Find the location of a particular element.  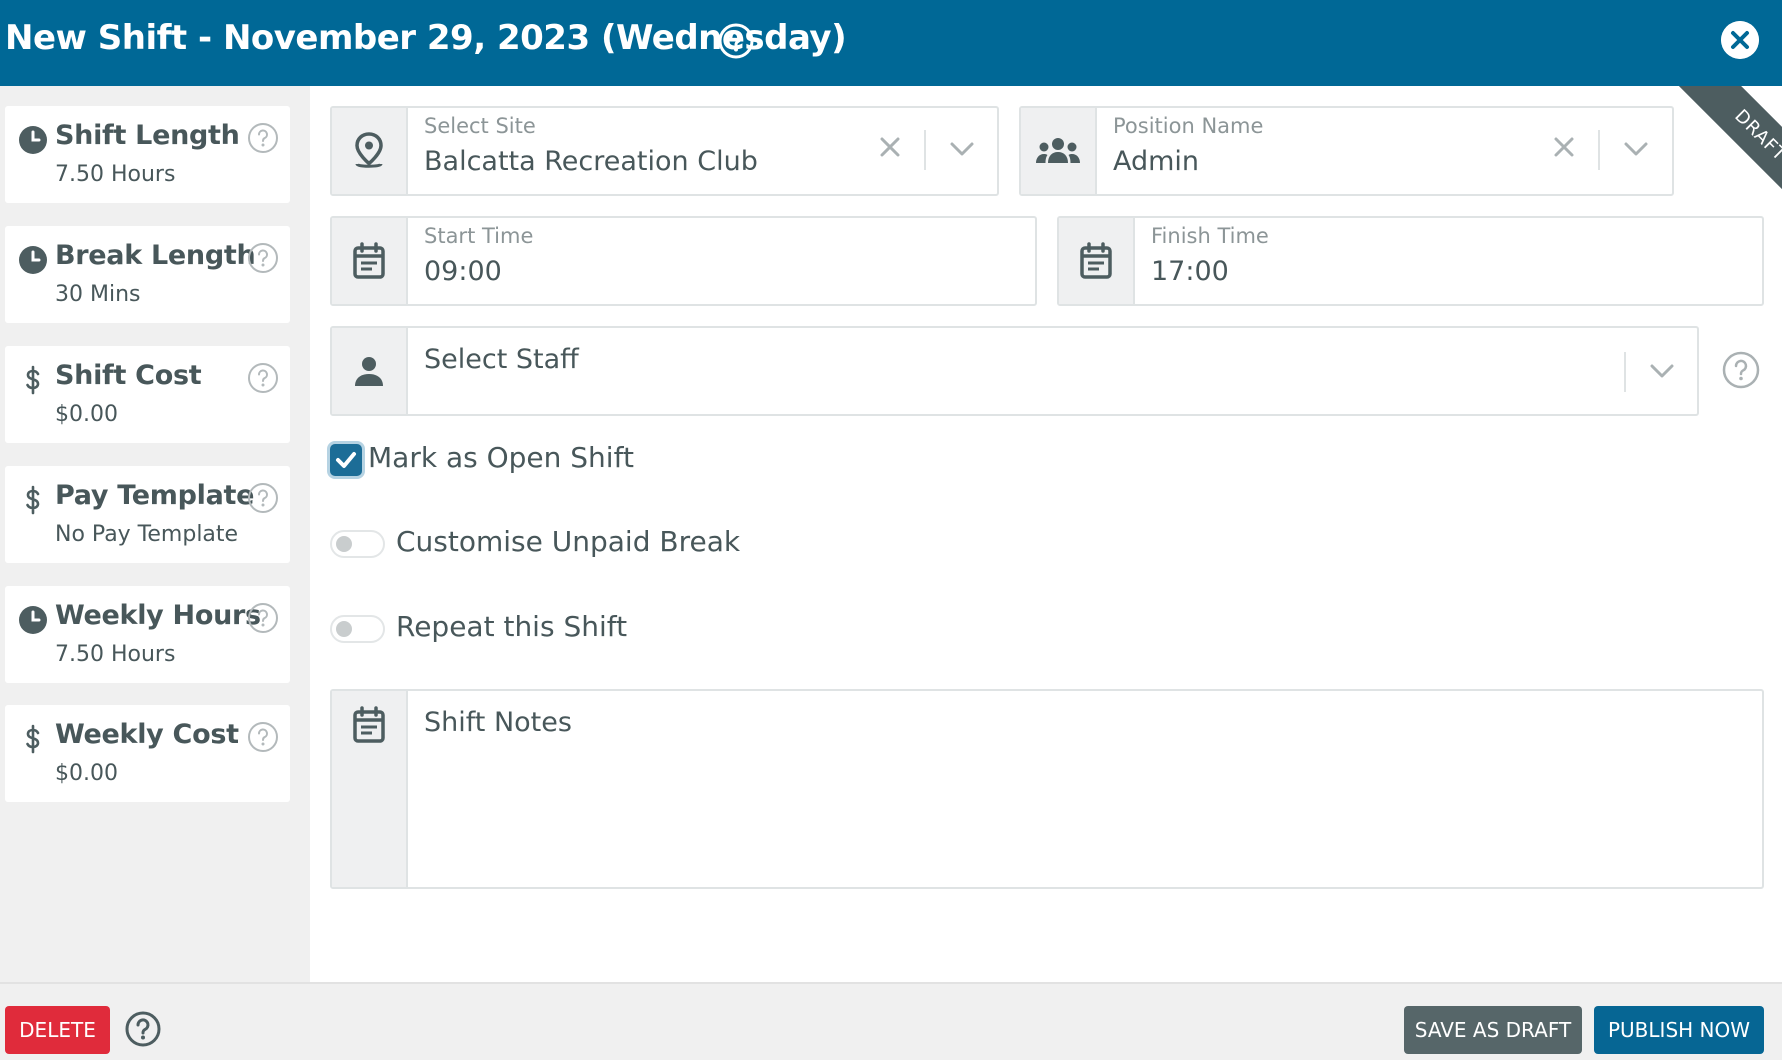

site-value: Balcatta Recreation Club is located at coordinates (591, 161).